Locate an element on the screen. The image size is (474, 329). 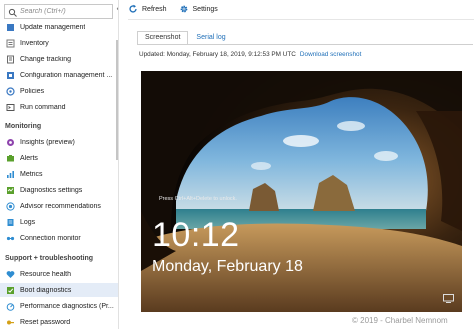
sidebar-item-update-management: Update management is located at coordinates (59, 27).